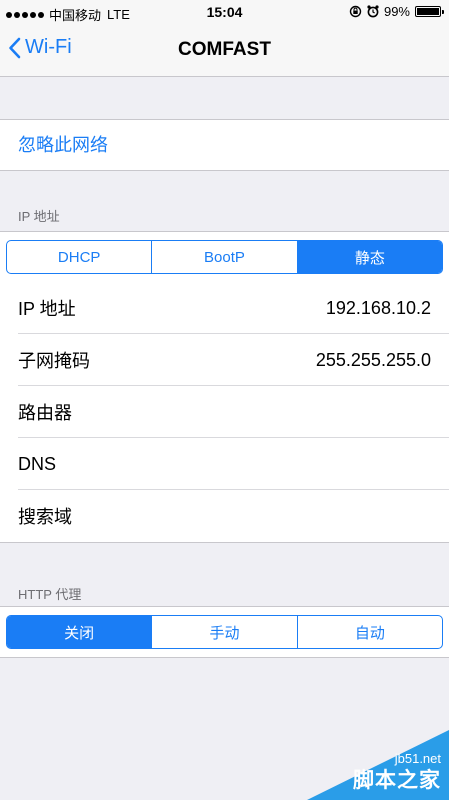 Image resolution: width=449 pixels, height=800 pixels. Describe the element at coordinates (224, 516) in the screenshot. I see `search-domain-row: 搜索域` at that location.